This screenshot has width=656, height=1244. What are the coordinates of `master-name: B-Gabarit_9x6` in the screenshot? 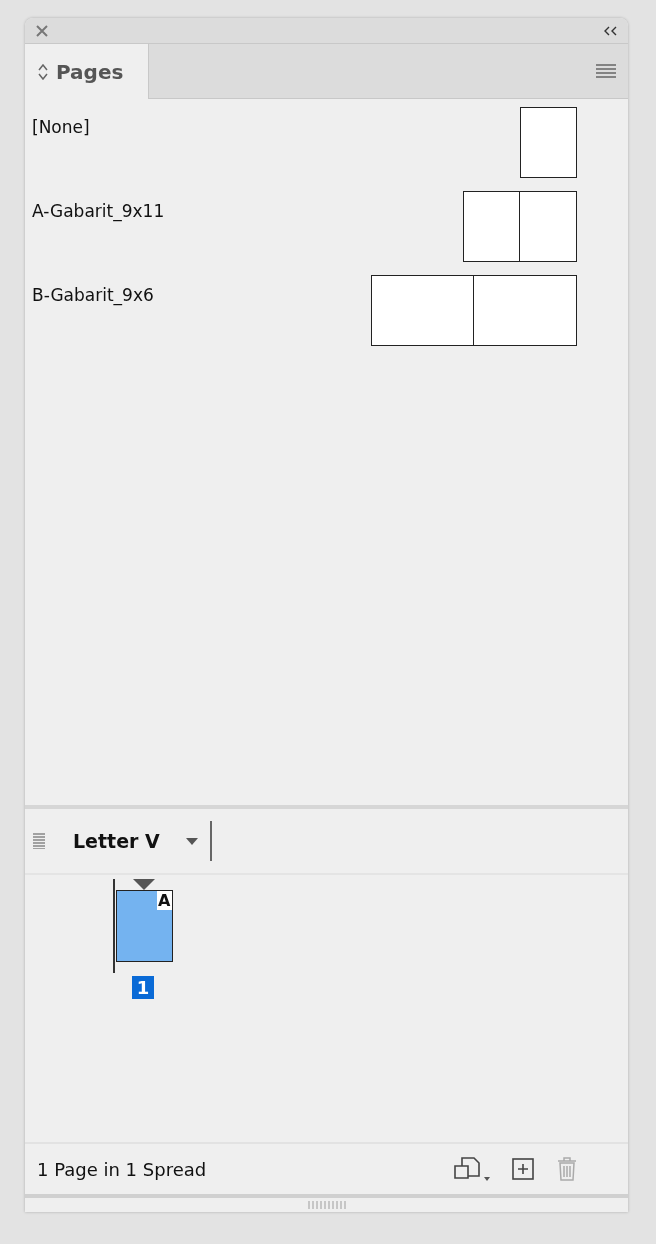 It's located at (93, 322).